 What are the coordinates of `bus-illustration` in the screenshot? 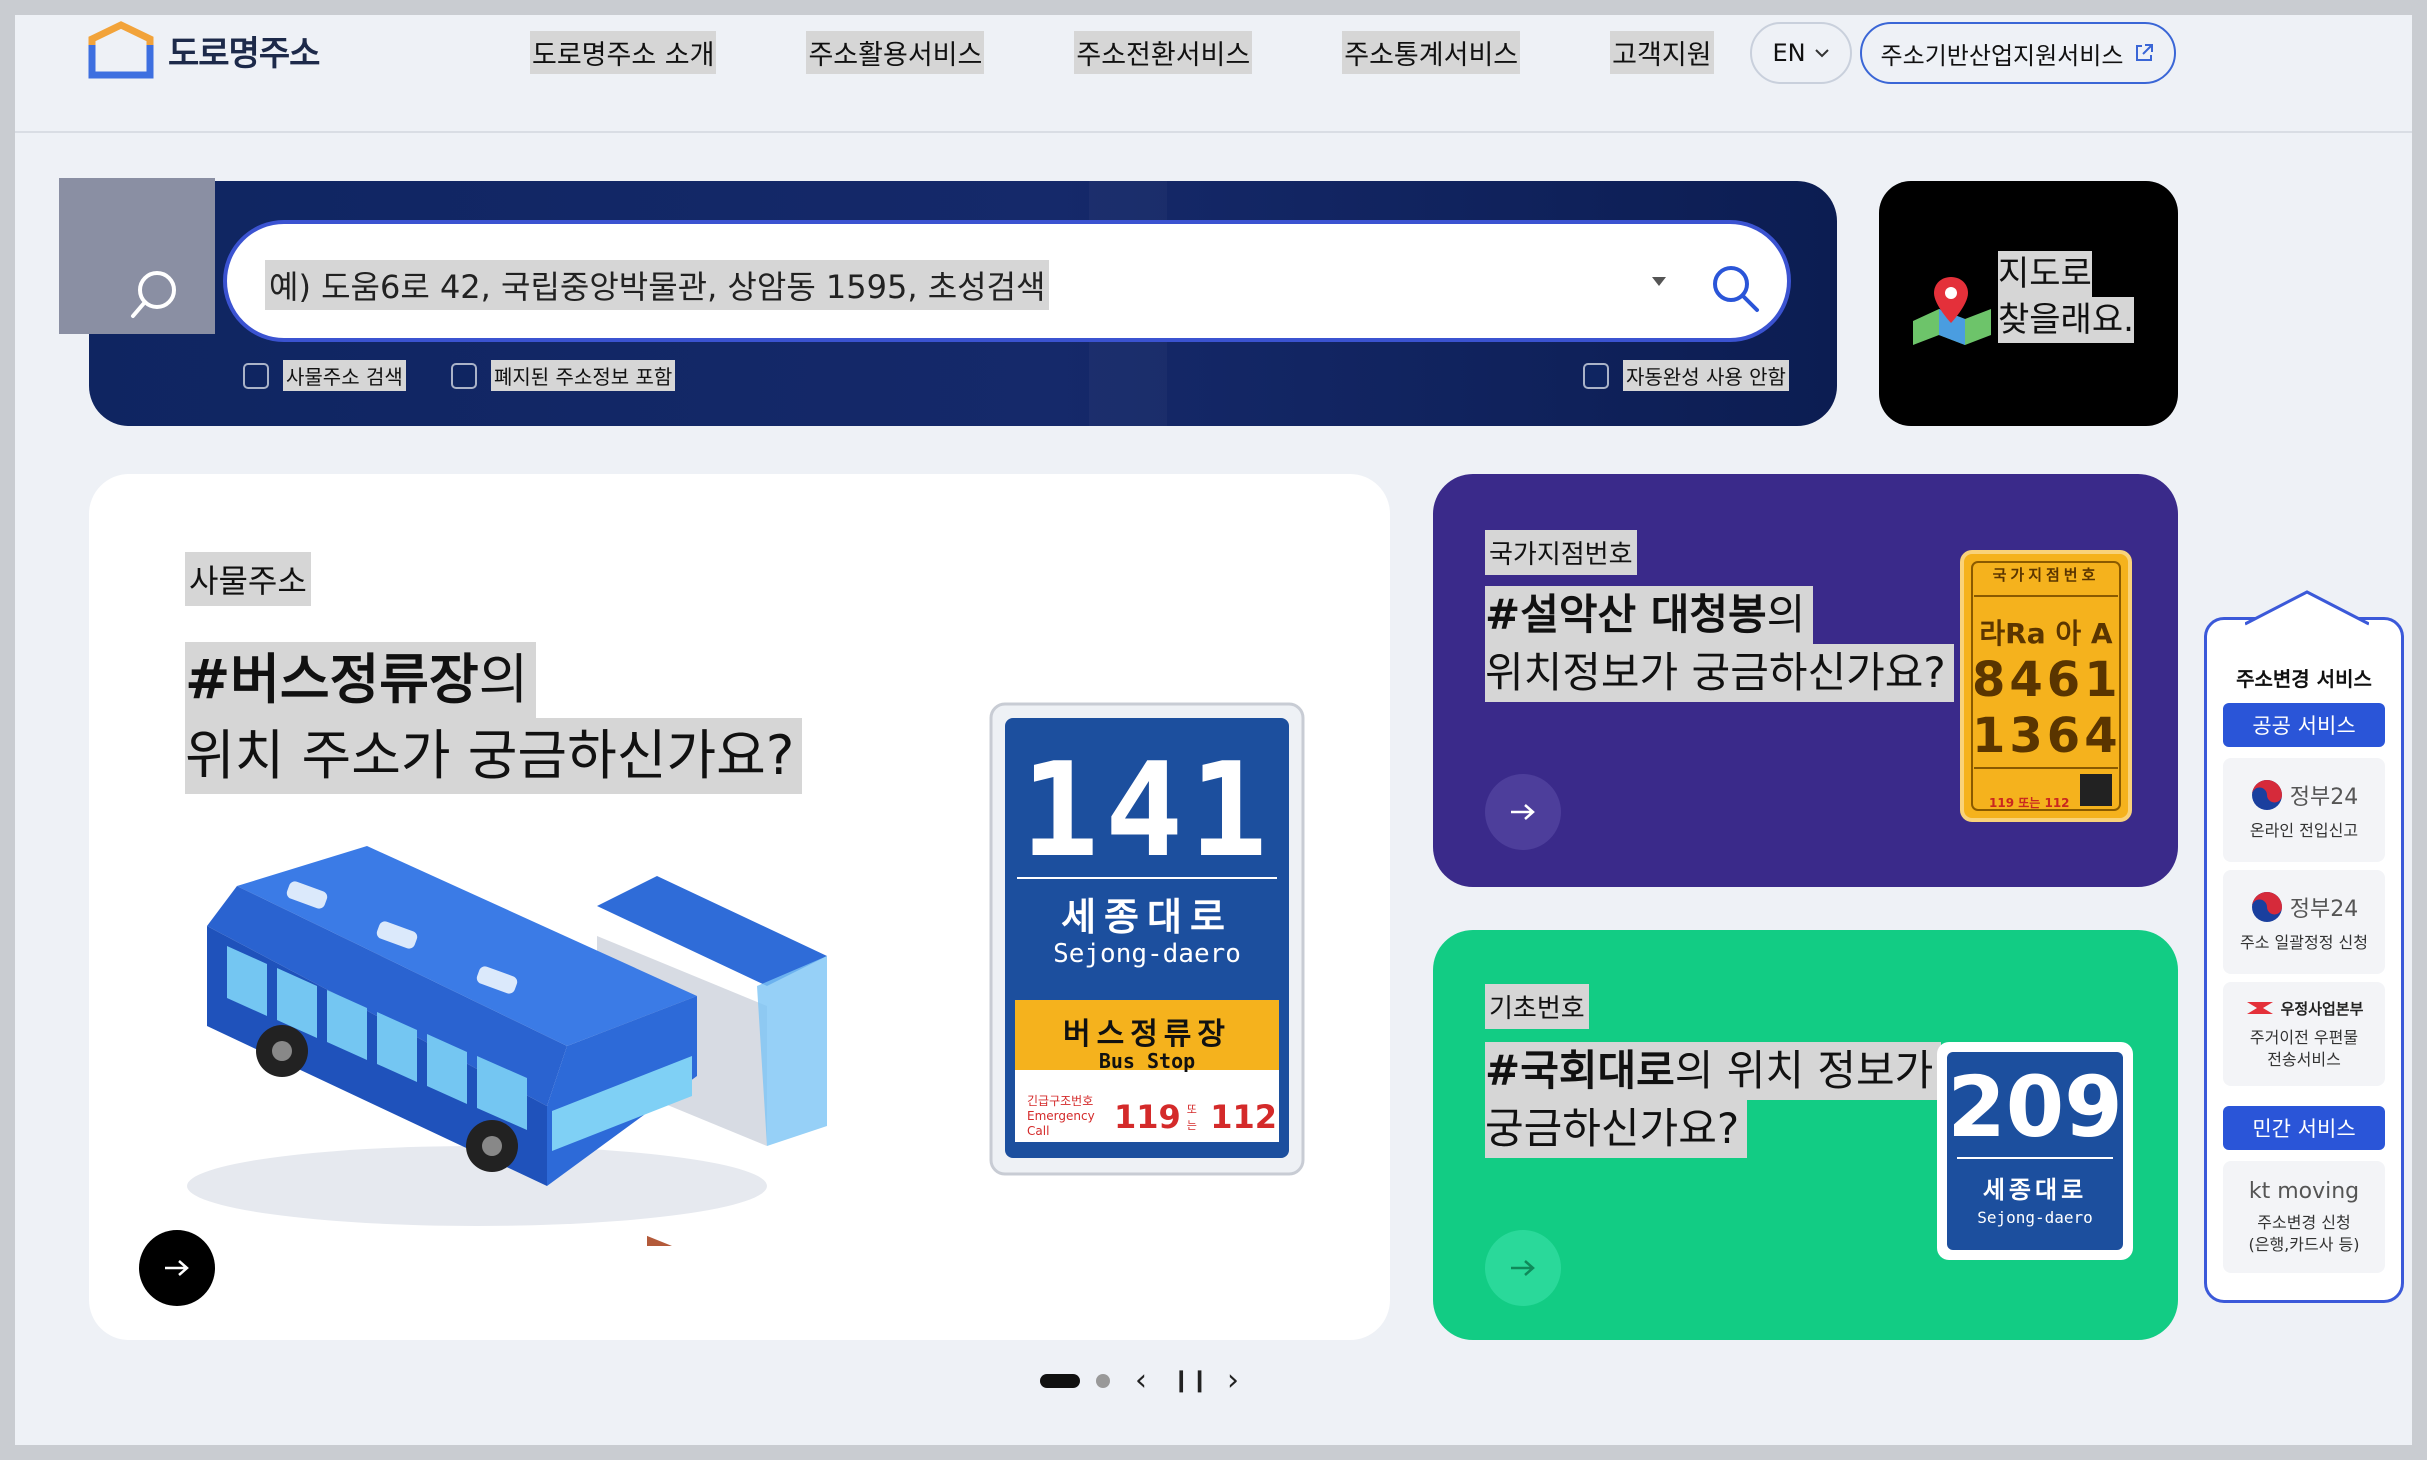 It's located at (507, 1046).